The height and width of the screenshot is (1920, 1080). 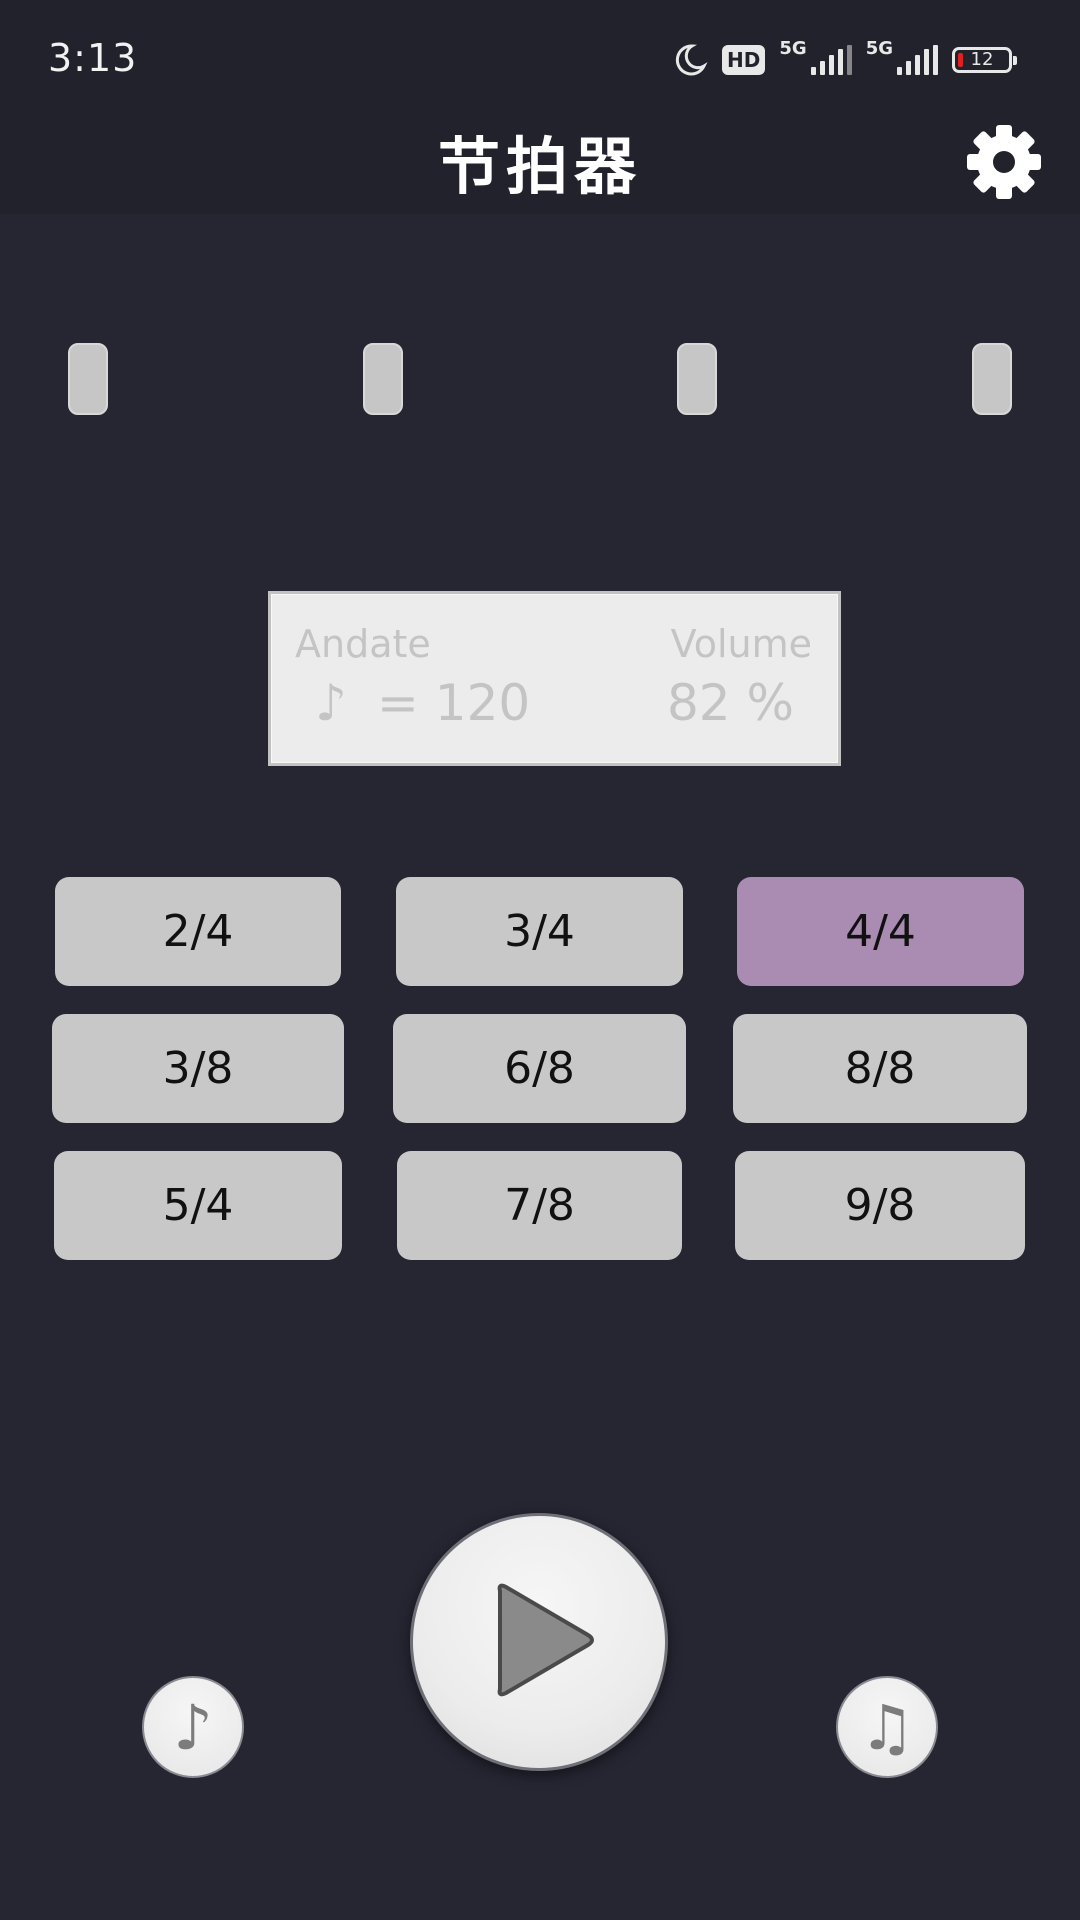 I want to click on battery-icon: 12, so click(x=984, y=60).